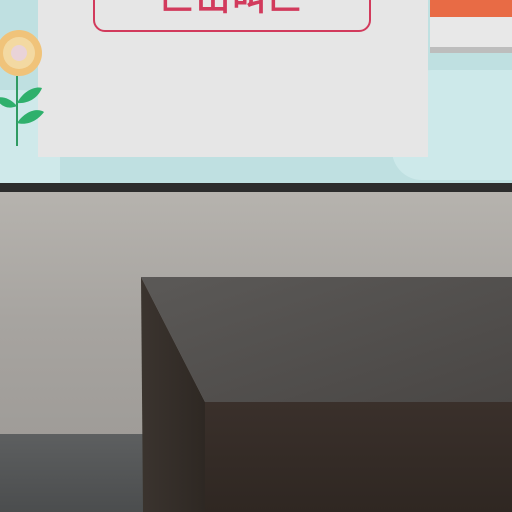  Describe the element at coordinates (358, 457) in the screenshot. I see `desk-front` at that location.